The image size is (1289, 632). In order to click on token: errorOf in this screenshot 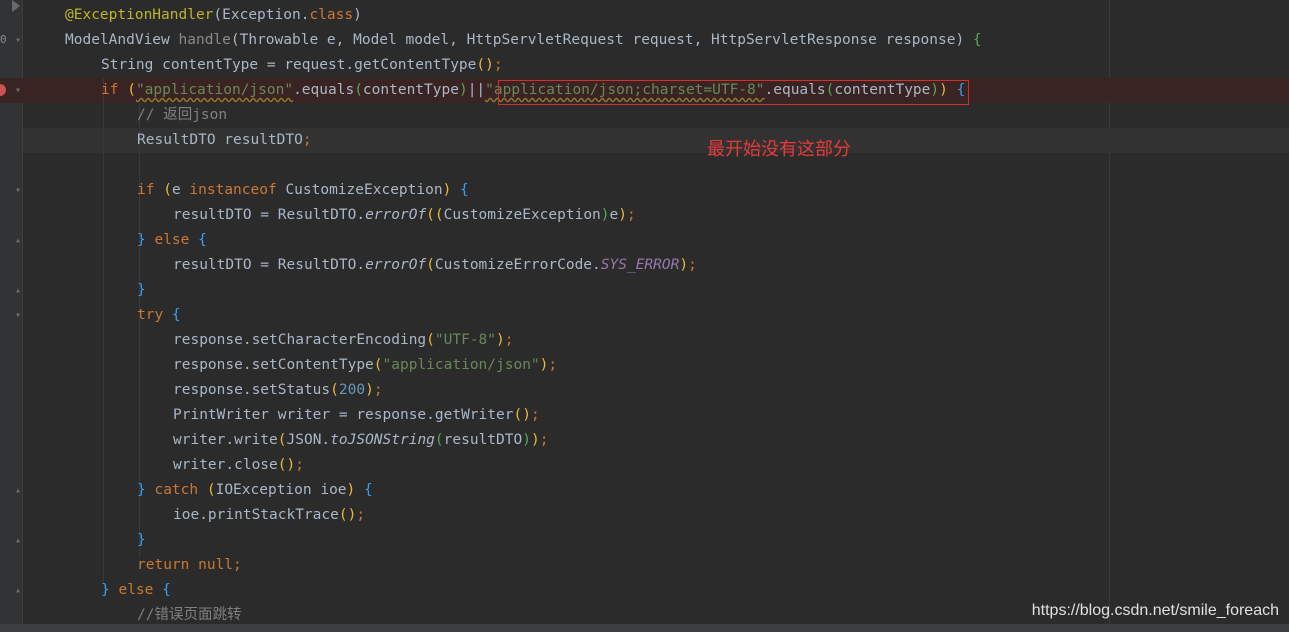, I will do `click(396, 215)`.